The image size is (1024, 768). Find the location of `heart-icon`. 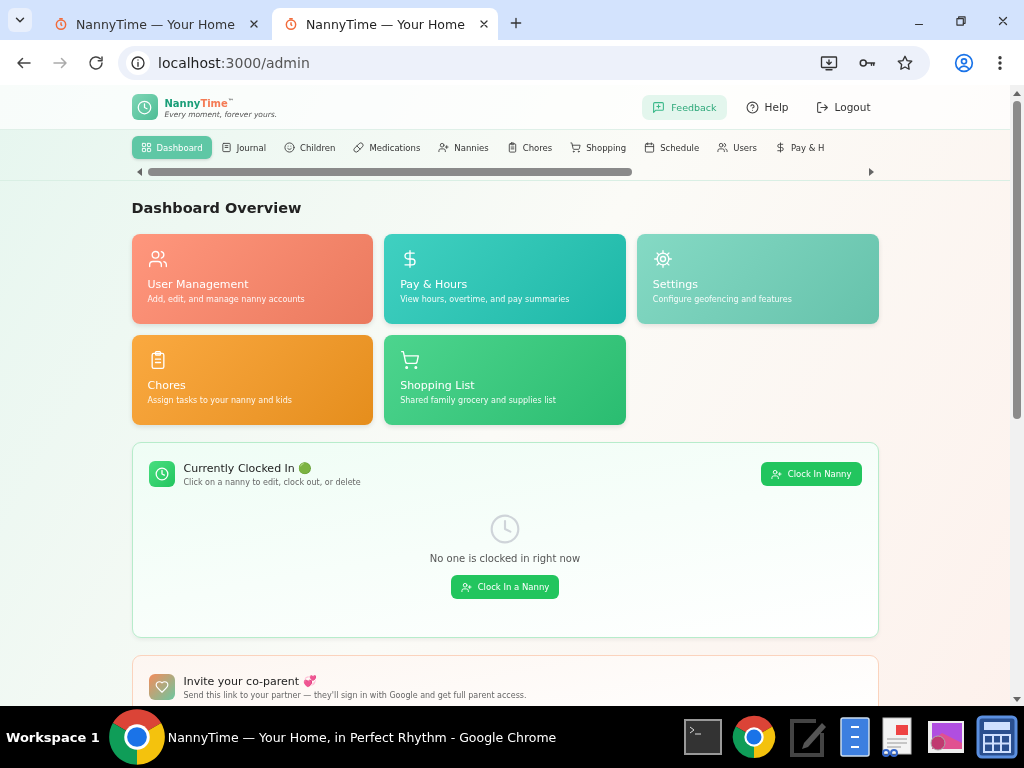

heart-icon is located at coordinates (161, 687).